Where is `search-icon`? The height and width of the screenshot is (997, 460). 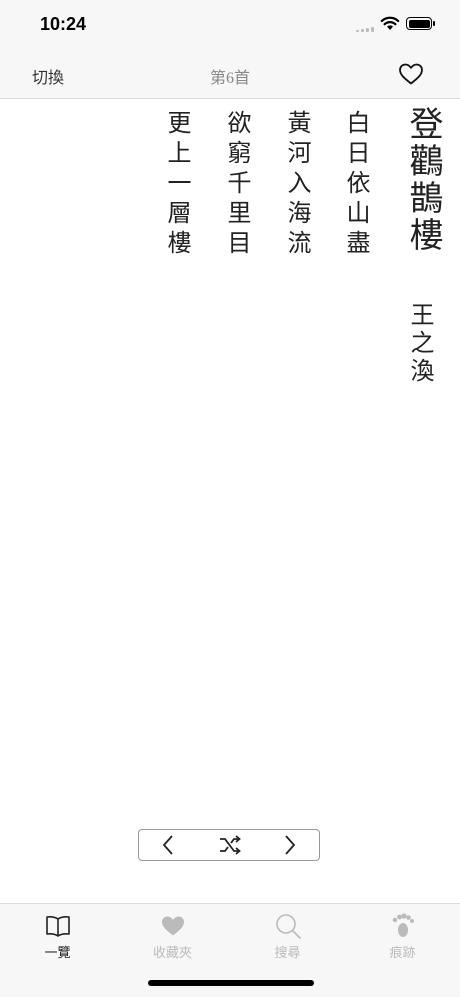 search-icon is located at coordinates (288, 926).